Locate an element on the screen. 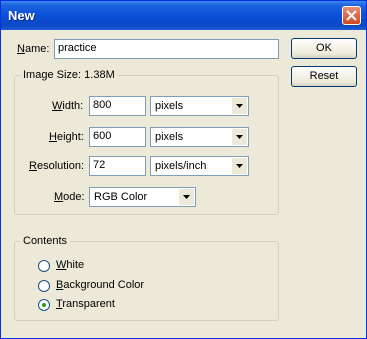 This screenshot has height=339, width=367. resolution-unit-select: pixels/inch is located at coordinates (199, 166).